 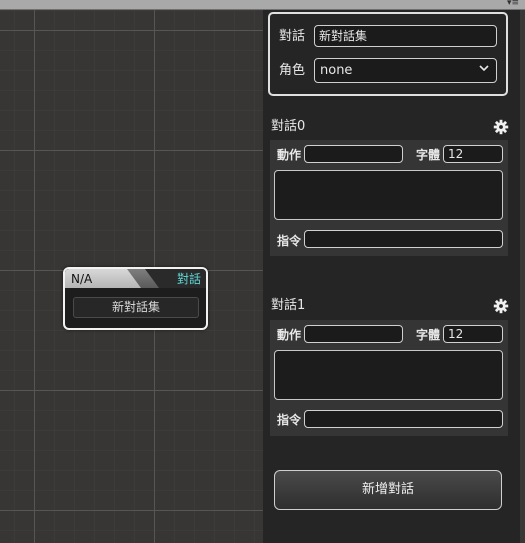 I want to click on dialog-set-name-input: 新對話集, so click(x=405, y=36).